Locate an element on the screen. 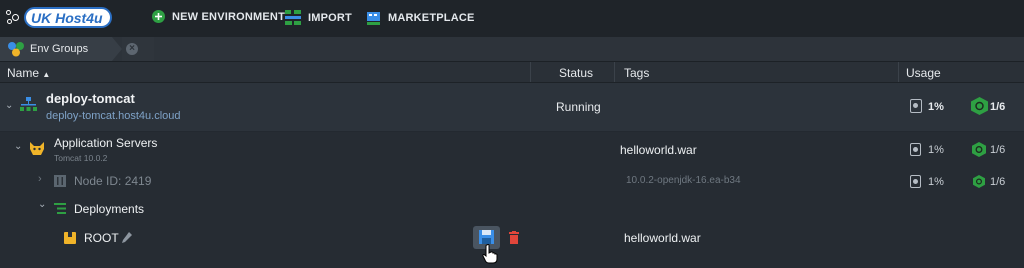  env-topology-icon is located at coordinates (28, 104).